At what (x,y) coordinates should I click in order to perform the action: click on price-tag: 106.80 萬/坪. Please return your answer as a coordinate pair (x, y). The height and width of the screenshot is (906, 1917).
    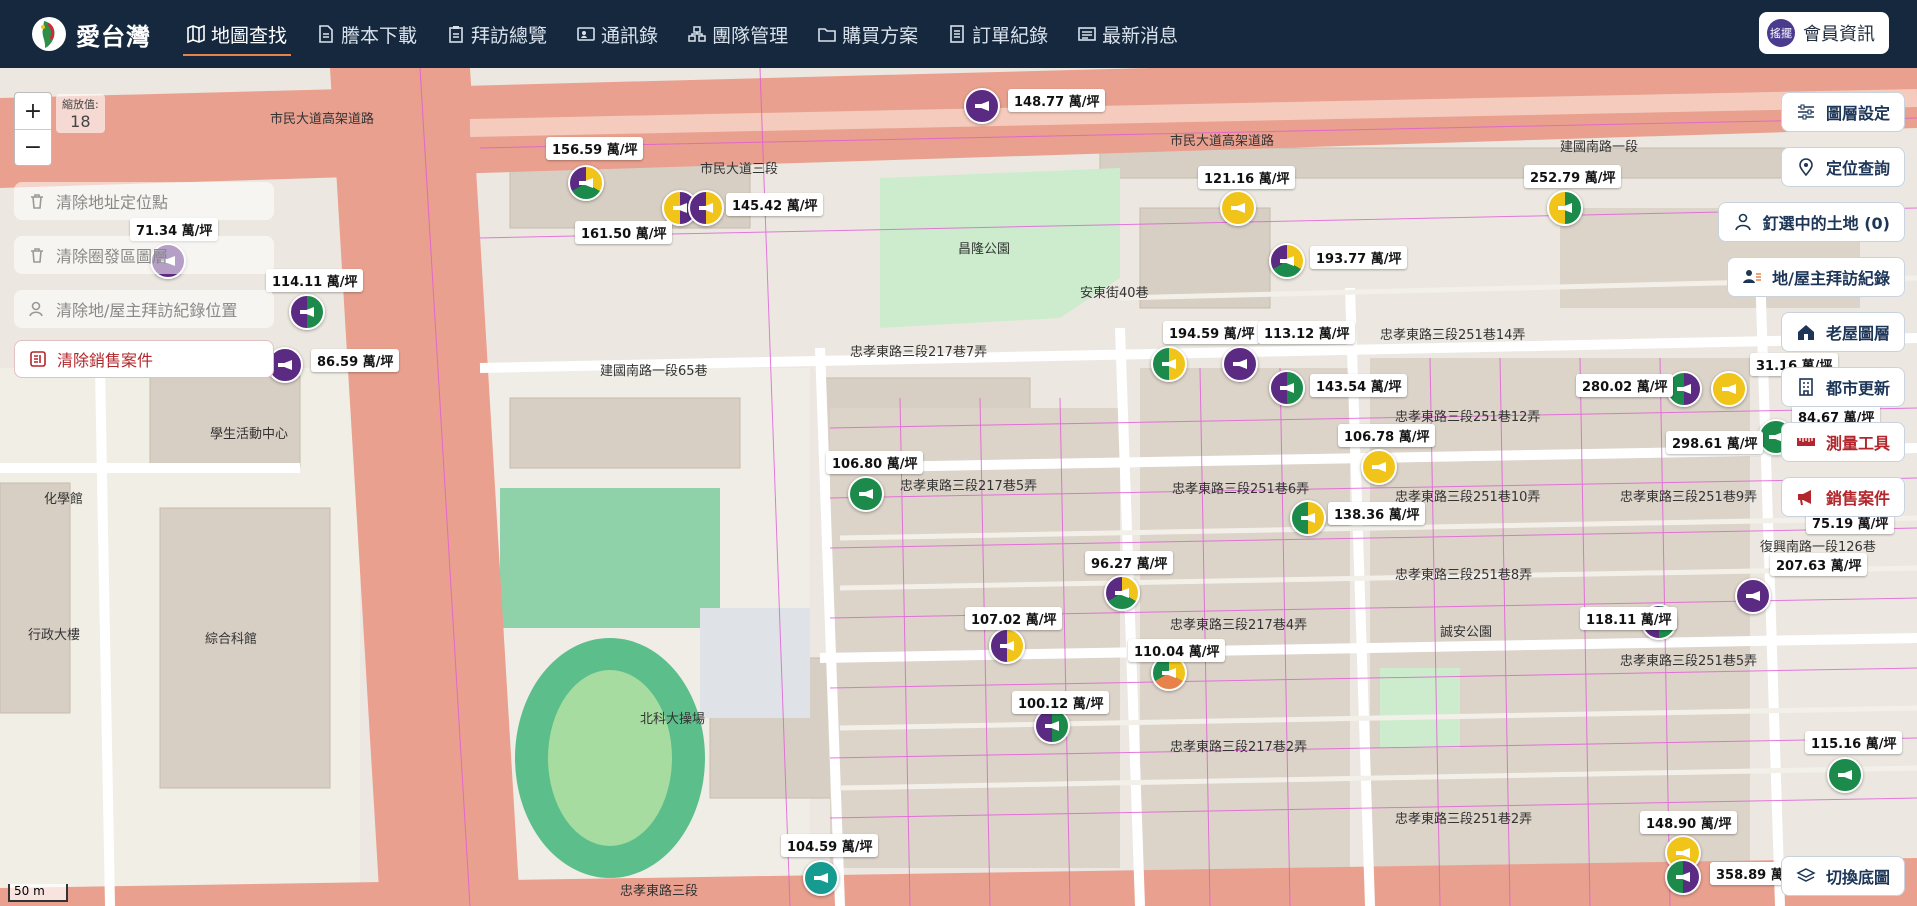
    Looking at the image, I should click on (875, 462).